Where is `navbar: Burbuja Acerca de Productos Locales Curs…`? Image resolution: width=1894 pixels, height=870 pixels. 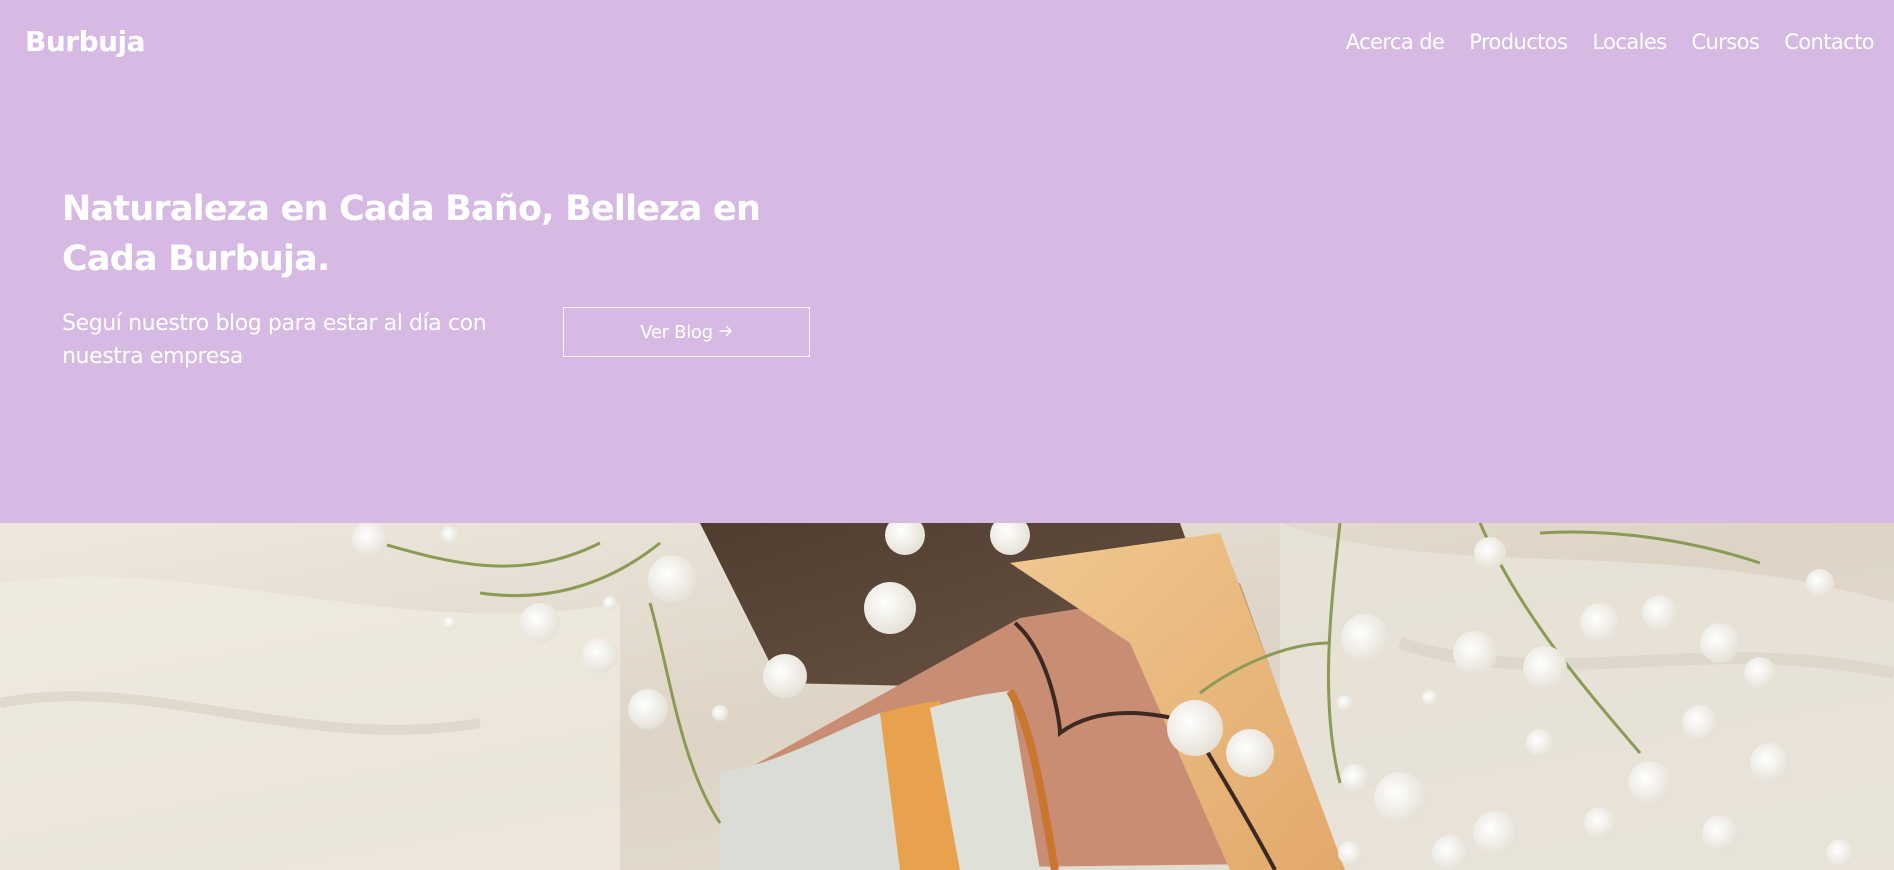 navbar: Burbuja Acerca de Productos Locales Curs… is located at coordinates (947, 43).